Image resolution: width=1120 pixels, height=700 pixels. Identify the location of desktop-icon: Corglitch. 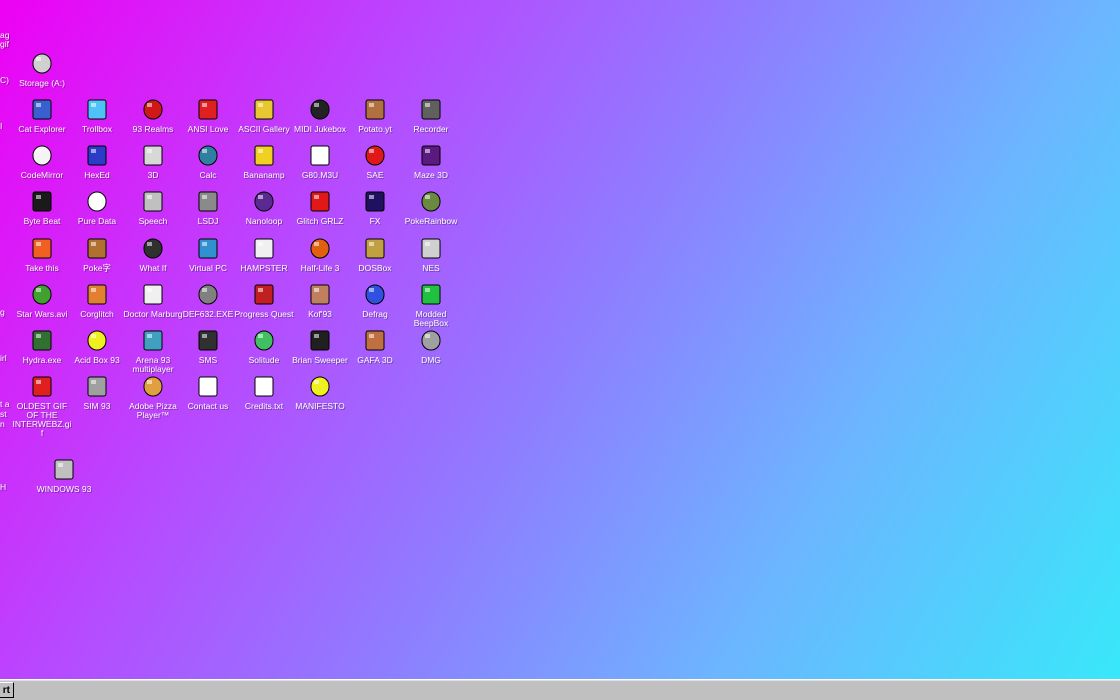
(97, 300).